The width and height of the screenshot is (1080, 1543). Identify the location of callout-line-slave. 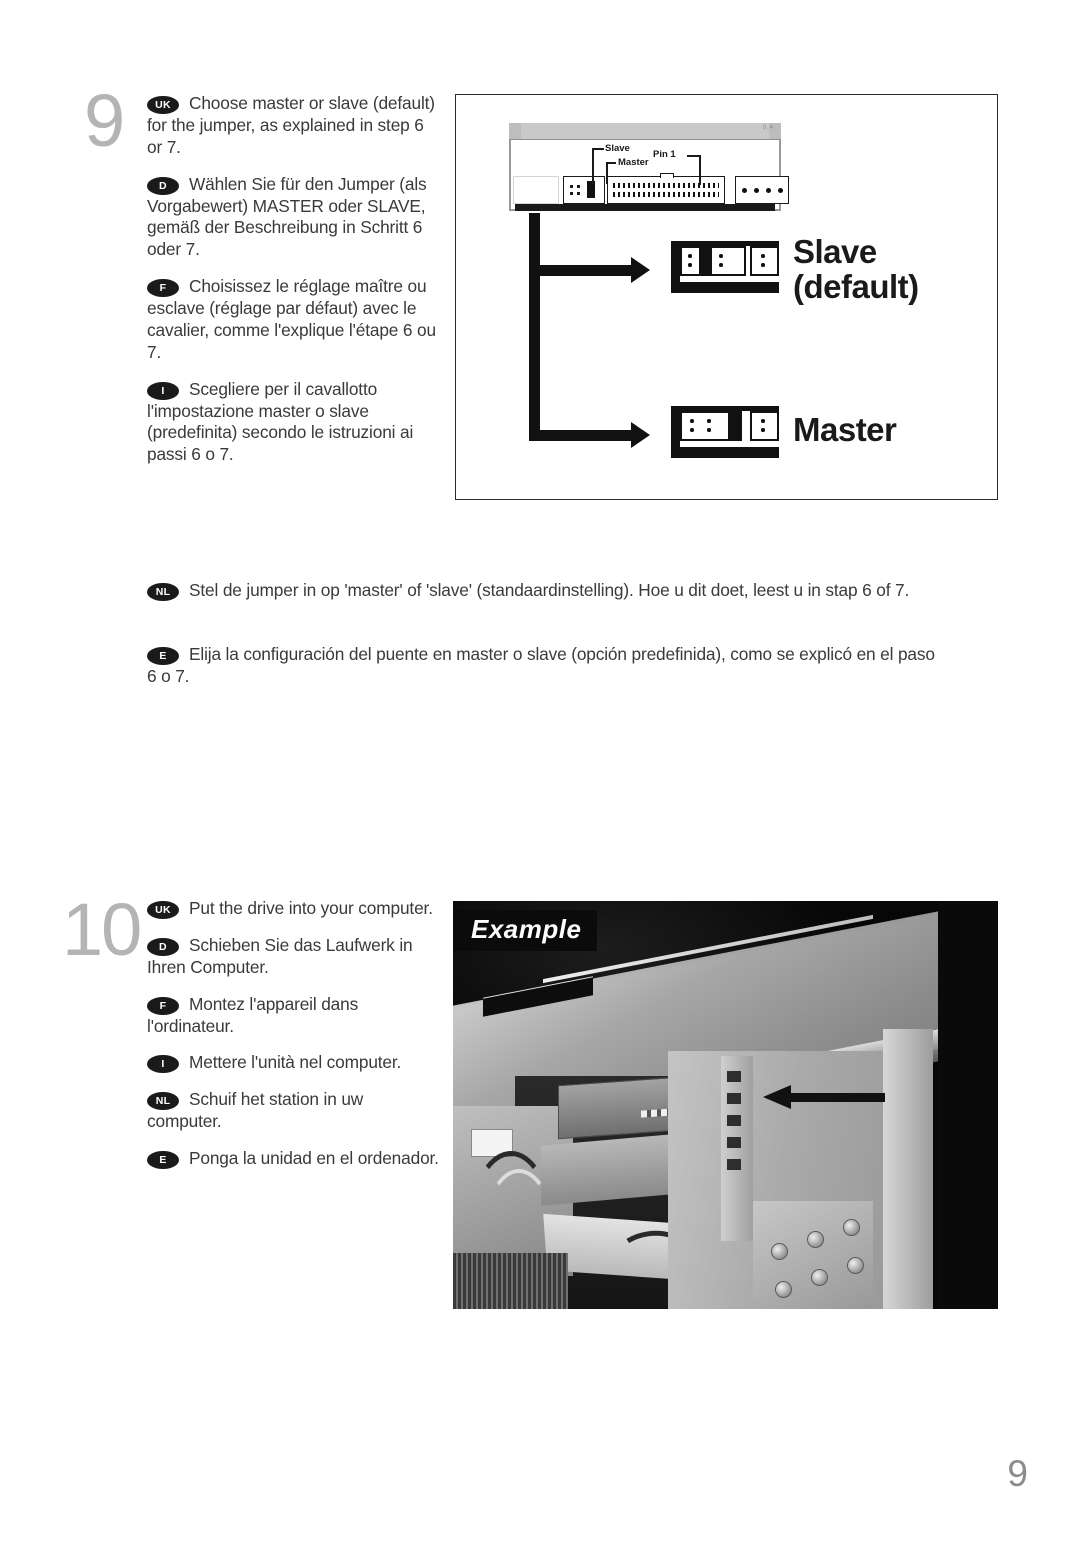
(593, 166).